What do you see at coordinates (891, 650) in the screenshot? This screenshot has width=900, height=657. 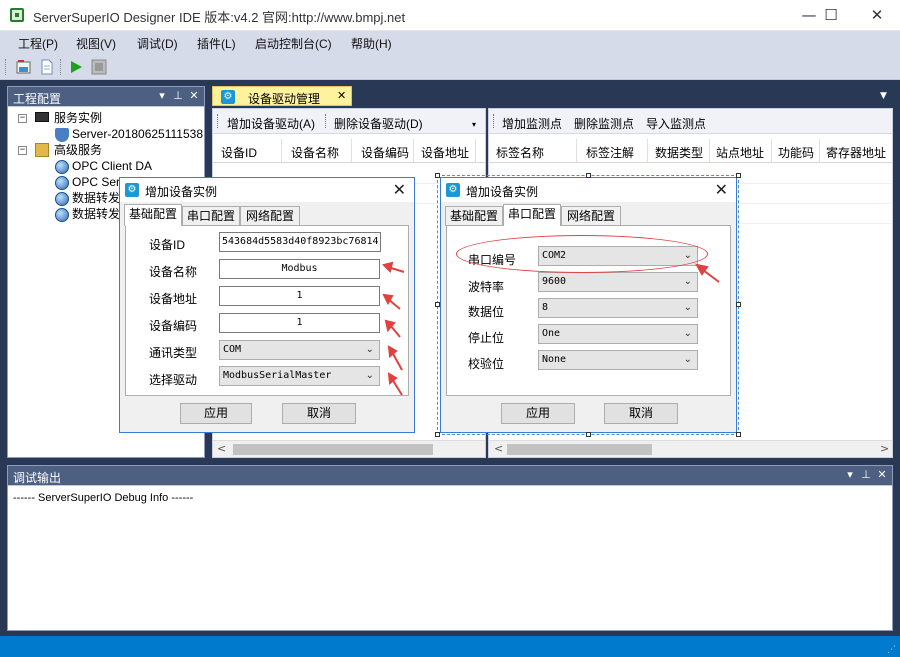 I see `resize-grip-icon: ⋰` at bounding box center [891, 650].